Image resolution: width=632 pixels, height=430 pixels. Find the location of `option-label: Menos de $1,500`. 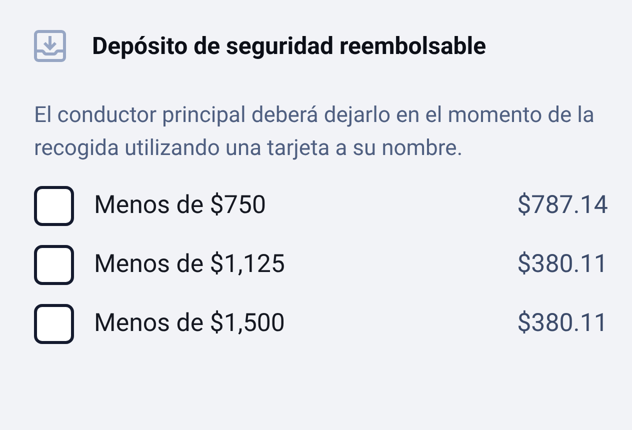

option-label: Menos de $1,500 is located at coordinates (190, 323).